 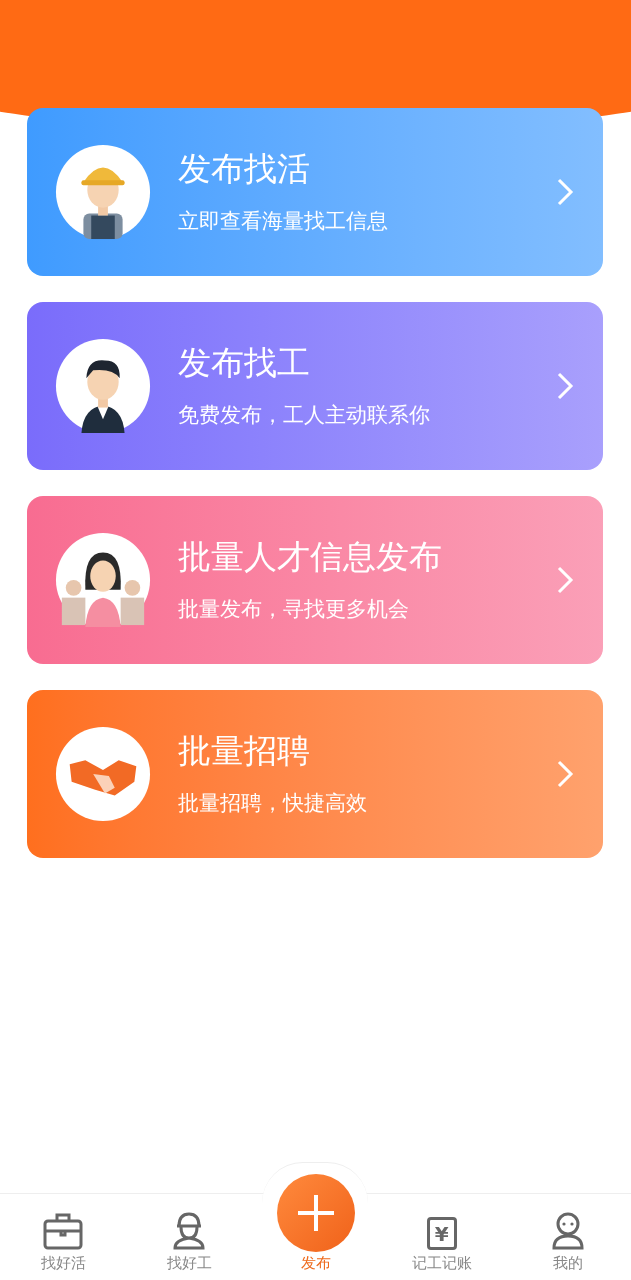 I want to click on card-subtitle: 批量招聘，快捷高效, so click(x=273, y=803).